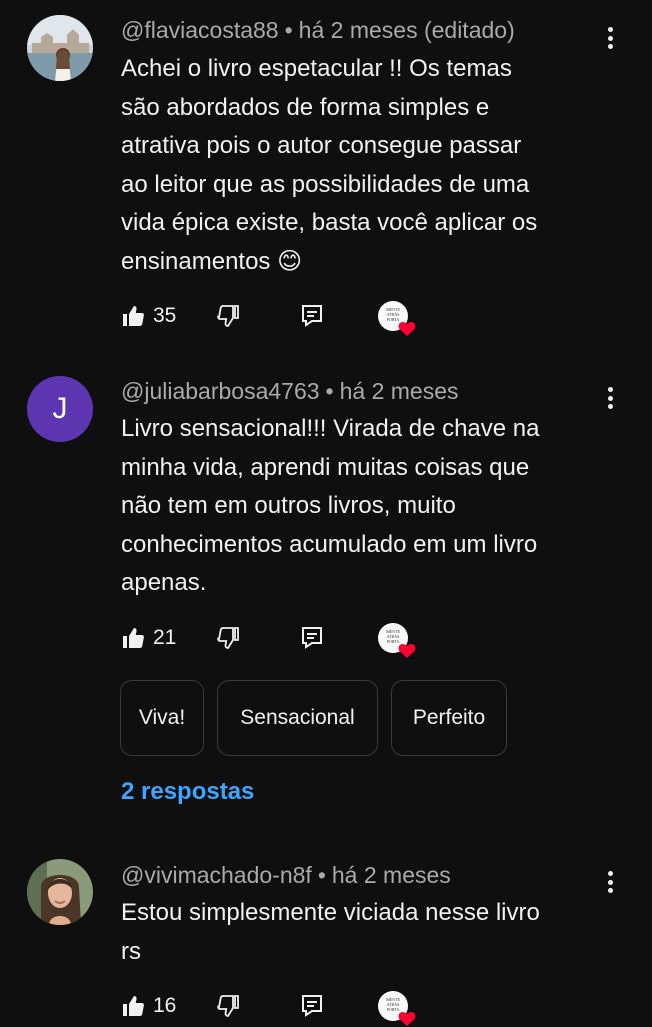  Describe the element at coordinates (325, 184) in the screenshot. I see `comment-line: ao leitor que as possibilidades de uma` at that location.